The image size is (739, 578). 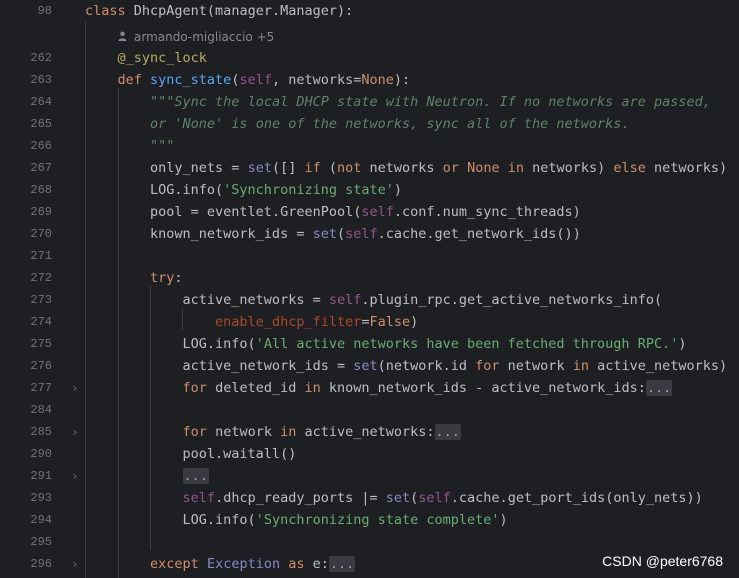 What do you see at coordinates (26, 366) in the screenshot?
I see `line-number: 276` at bounding box center [26, 366].